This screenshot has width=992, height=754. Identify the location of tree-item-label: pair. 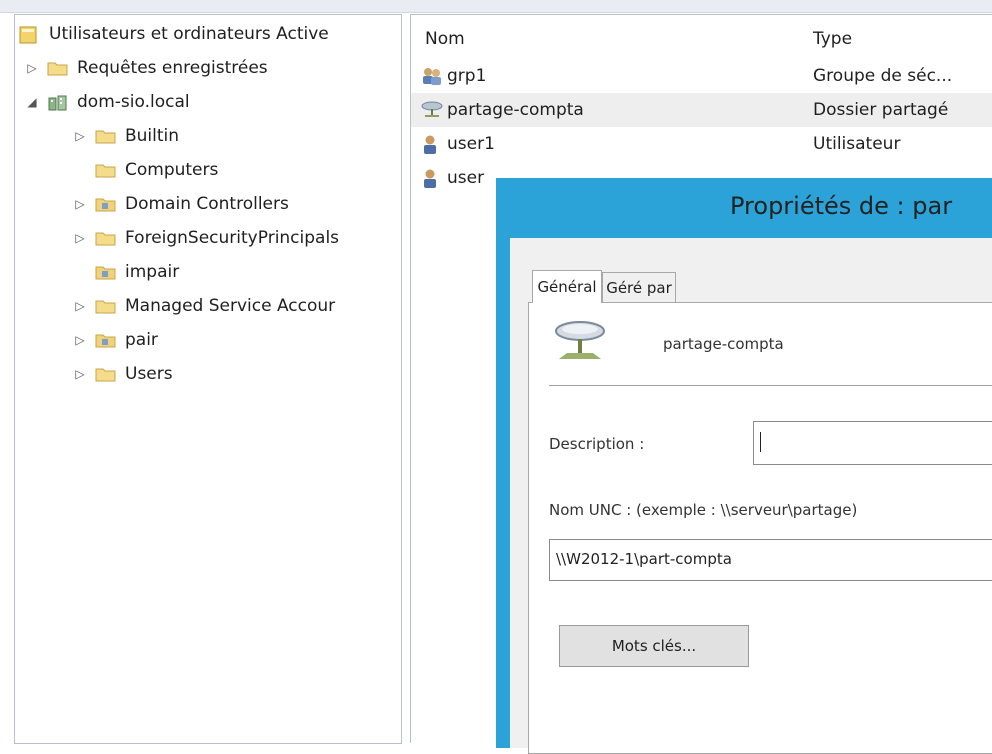
(141, 340).